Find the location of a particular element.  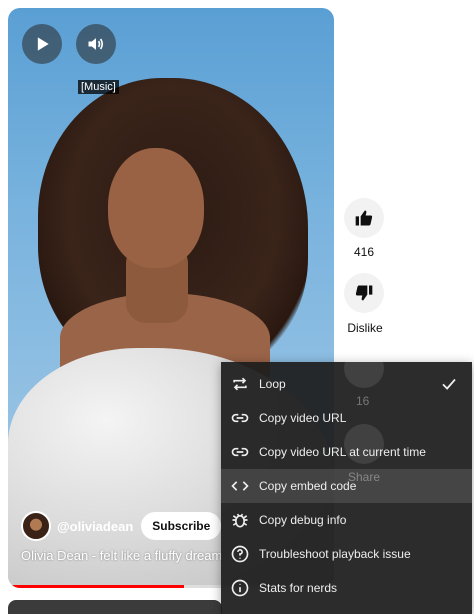

menu-item-copy-url-at-time: Copy video URL at current time is located at coordinates (346, 452).